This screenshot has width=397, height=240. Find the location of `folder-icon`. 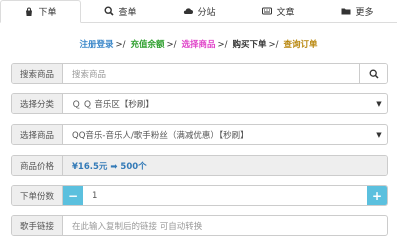

folder-icon is located at coordinates (346, 11).